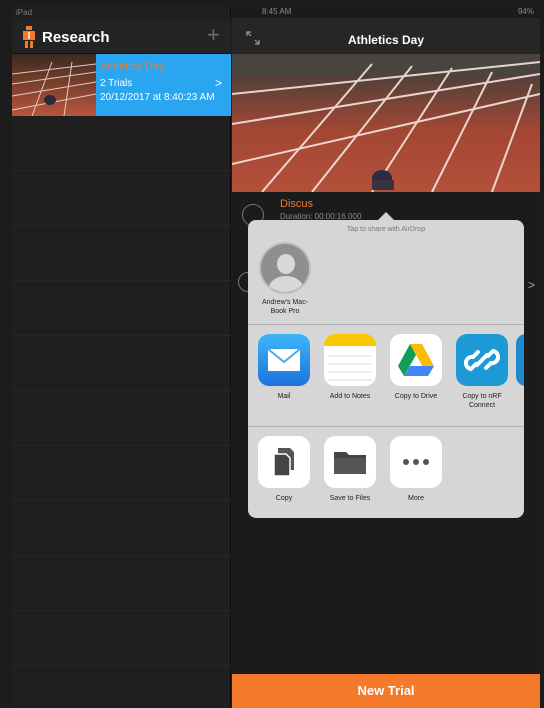 This screenshot has height=708, width=544. I want to click on project-date: 20/12/2017 at 8:40:23 AM, so click(157, 97).